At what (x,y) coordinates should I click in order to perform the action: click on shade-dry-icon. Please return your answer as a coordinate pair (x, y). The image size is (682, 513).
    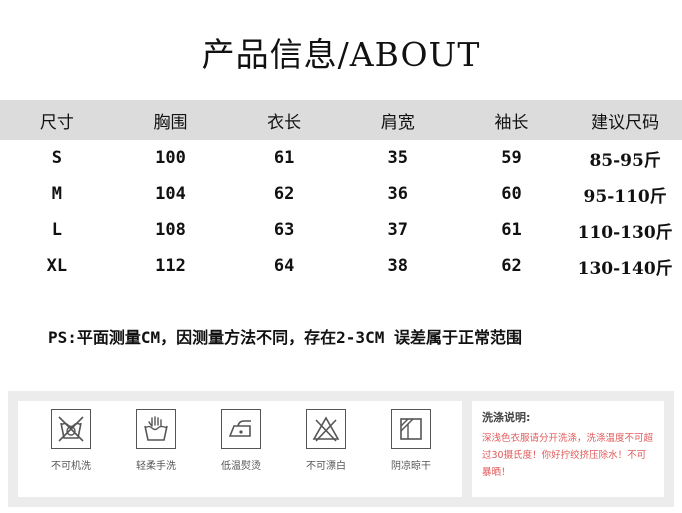
    Looking at the image, I should click on (411, 429).